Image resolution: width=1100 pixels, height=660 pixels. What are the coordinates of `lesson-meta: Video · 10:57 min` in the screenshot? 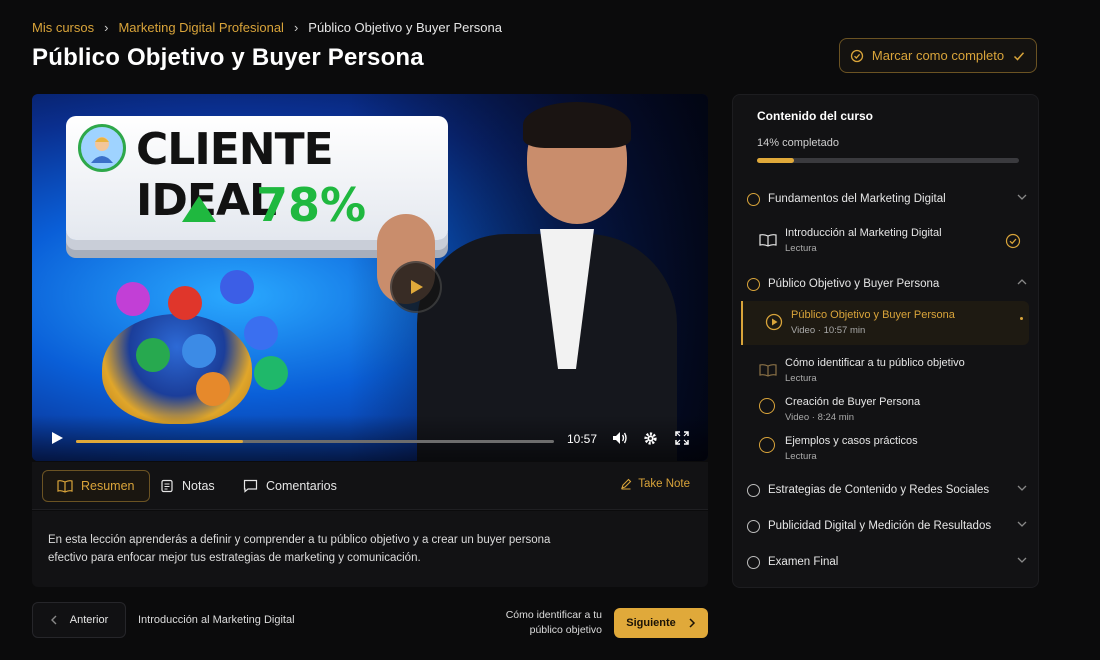 It's located at (828, 330).